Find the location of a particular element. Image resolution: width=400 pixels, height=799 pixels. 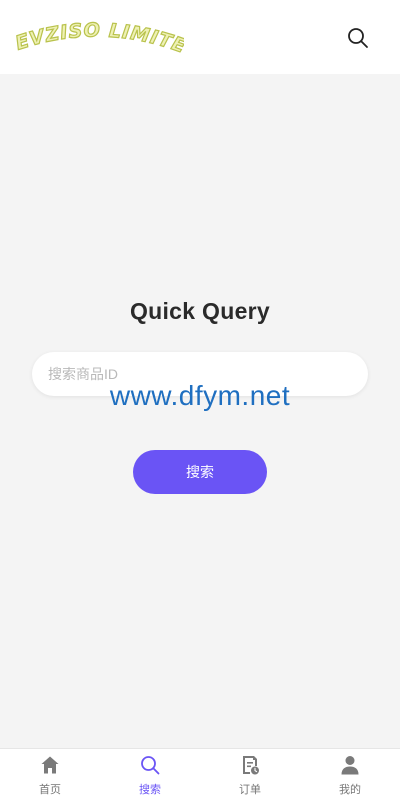

app-header: EVZISO LIMITED is located at coordinates (200, 37).